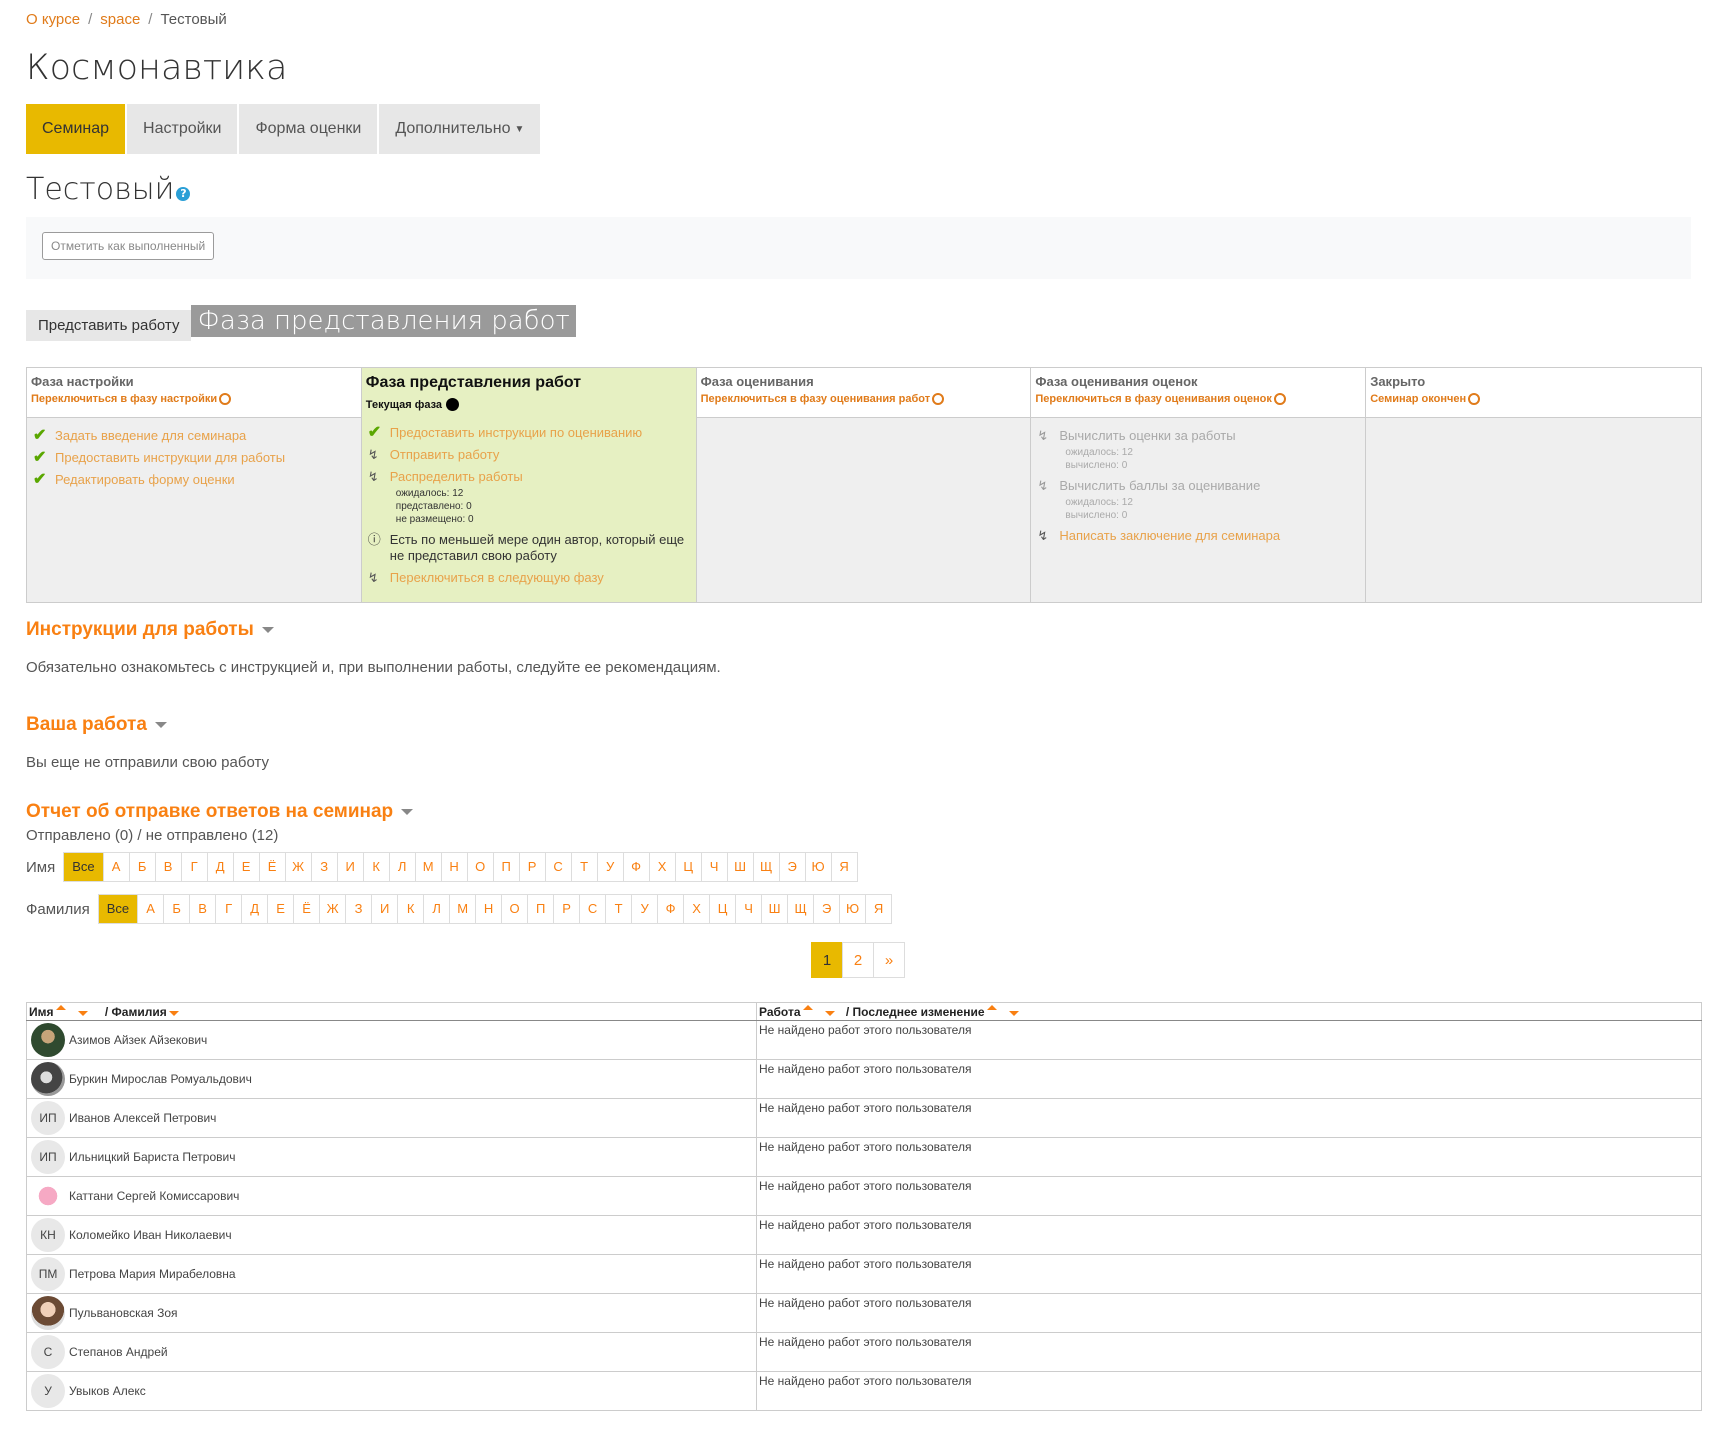 This screenshot has height=1445, width=1717. What do you see at coordinates (858, 960) in the screenshot?
I see `page-2: 2` at bounding box center [858, 960].